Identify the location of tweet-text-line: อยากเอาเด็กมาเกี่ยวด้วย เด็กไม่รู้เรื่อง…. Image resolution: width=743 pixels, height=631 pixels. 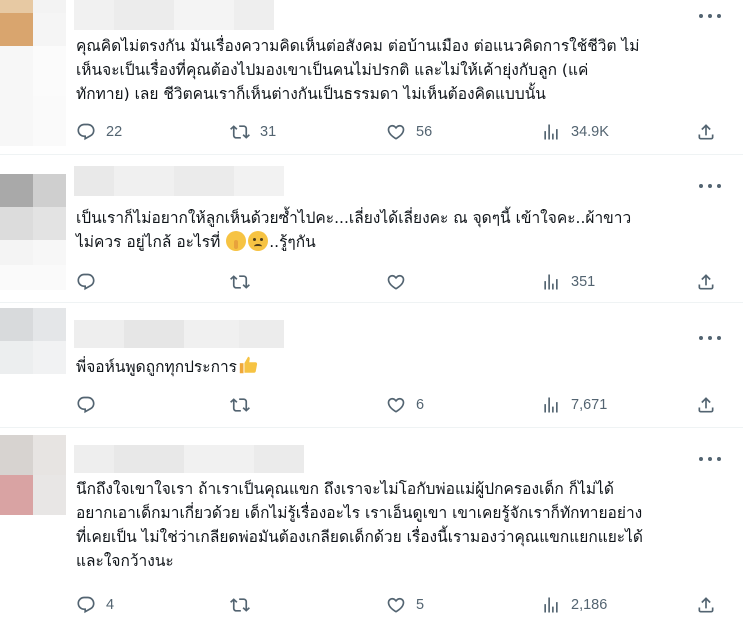
(359, 513).